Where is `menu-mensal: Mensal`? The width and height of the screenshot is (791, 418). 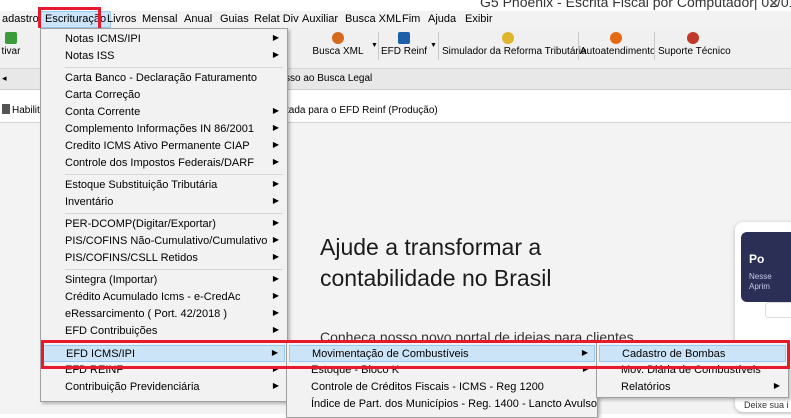 menu-mensal: Mensal is located at coordinates (159, 19).